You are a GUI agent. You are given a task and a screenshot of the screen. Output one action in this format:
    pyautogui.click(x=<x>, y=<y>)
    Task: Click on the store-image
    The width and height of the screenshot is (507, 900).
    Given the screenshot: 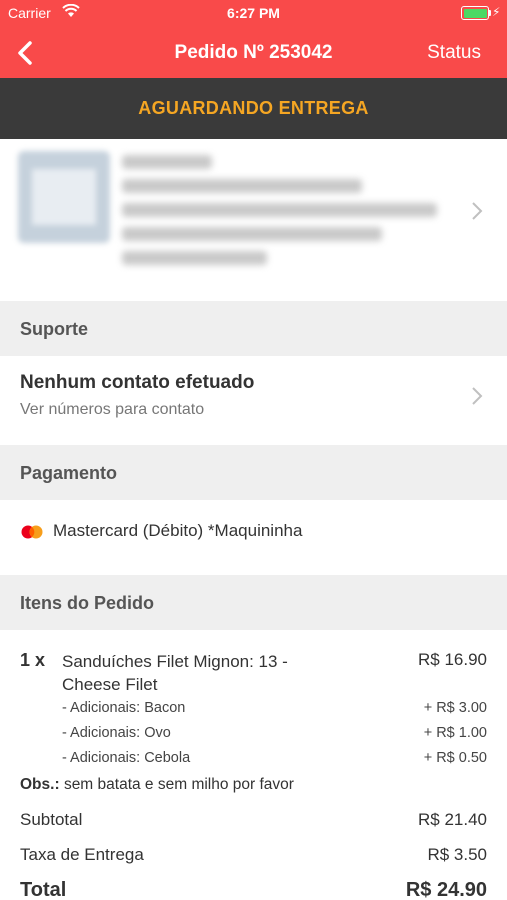 What is the action you would take?
    pyautogui.click(x=64, y=197)
    